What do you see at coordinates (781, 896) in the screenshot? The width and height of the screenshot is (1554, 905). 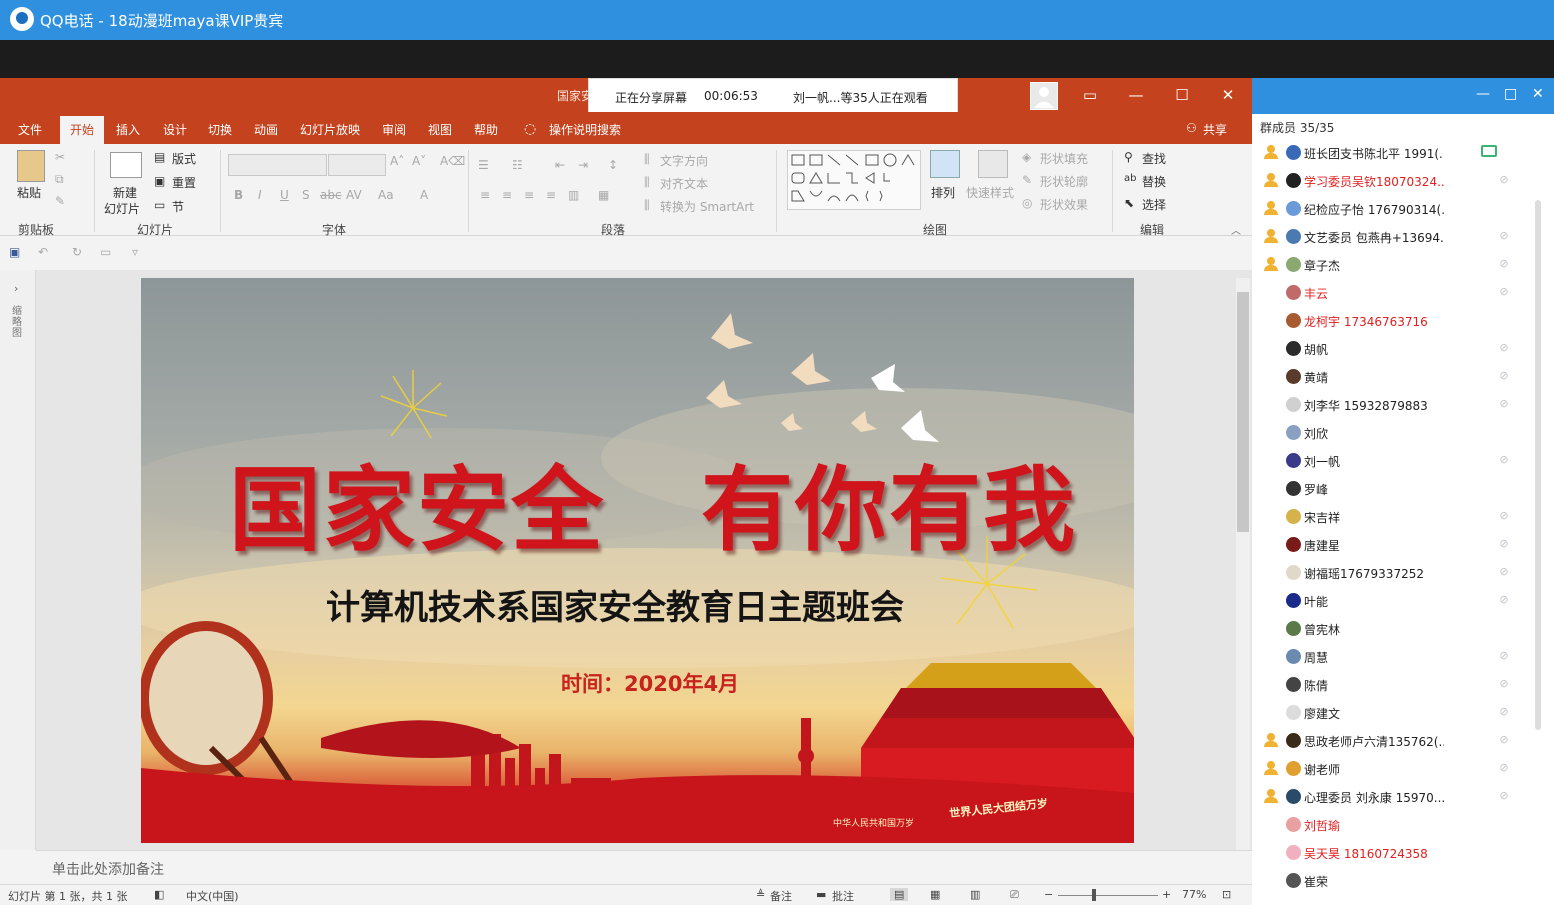 I see `notes-button: 备注` at bounding box center [781, 896].